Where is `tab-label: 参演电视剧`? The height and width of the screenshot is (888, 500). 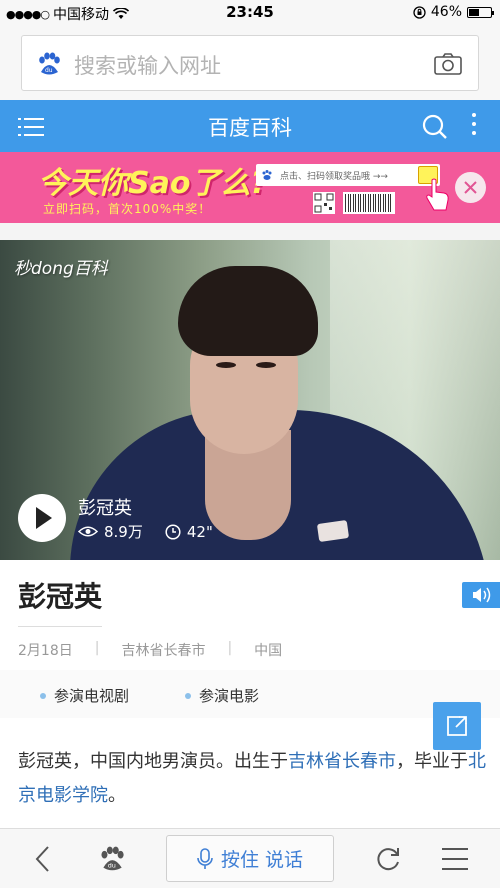
tab-label: 参演电视剧 is located at coordinates (92, 696).